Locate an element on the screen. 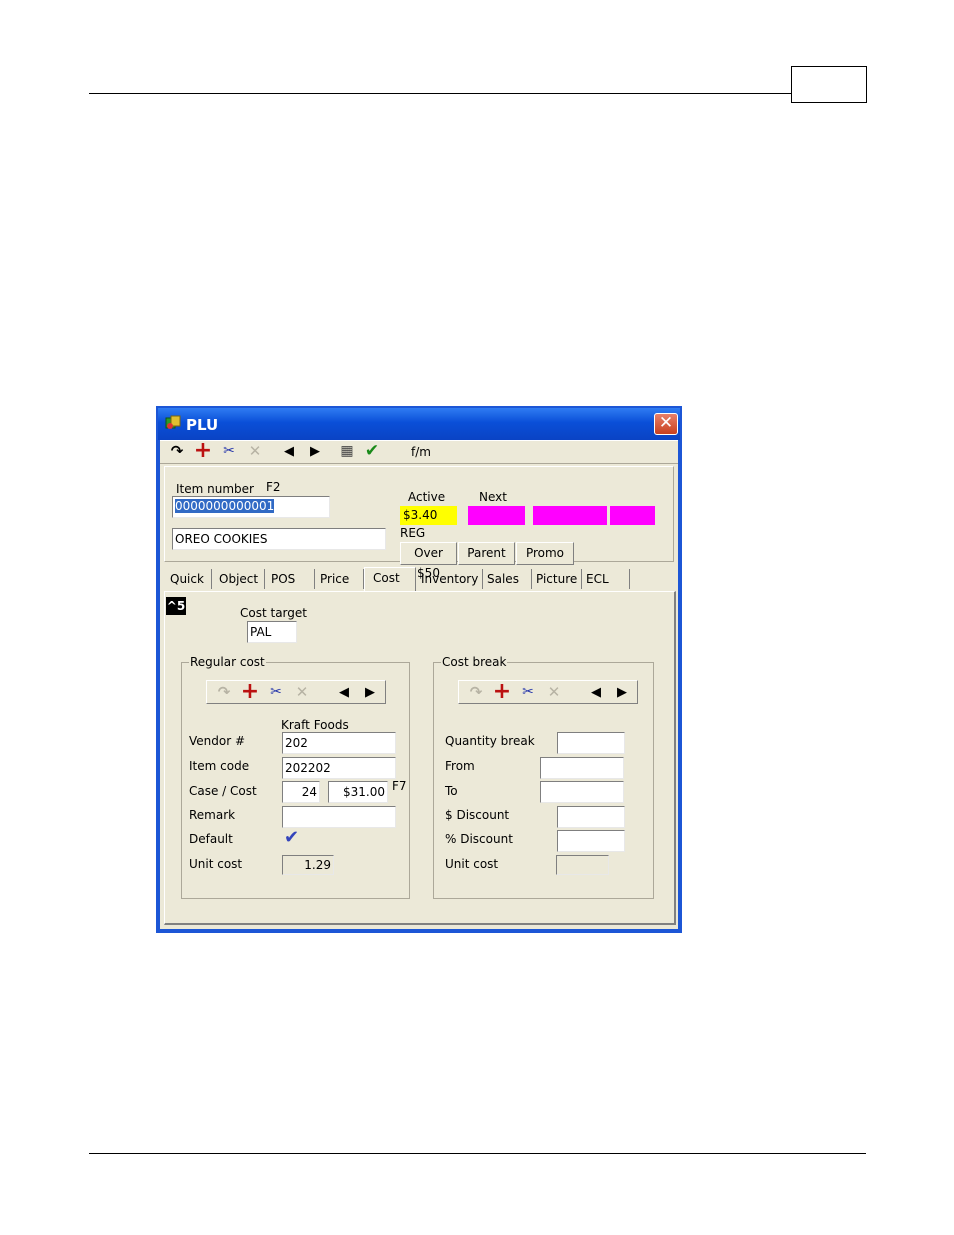  break-redo-icon: ↷ is located at coordinates (476, 692).